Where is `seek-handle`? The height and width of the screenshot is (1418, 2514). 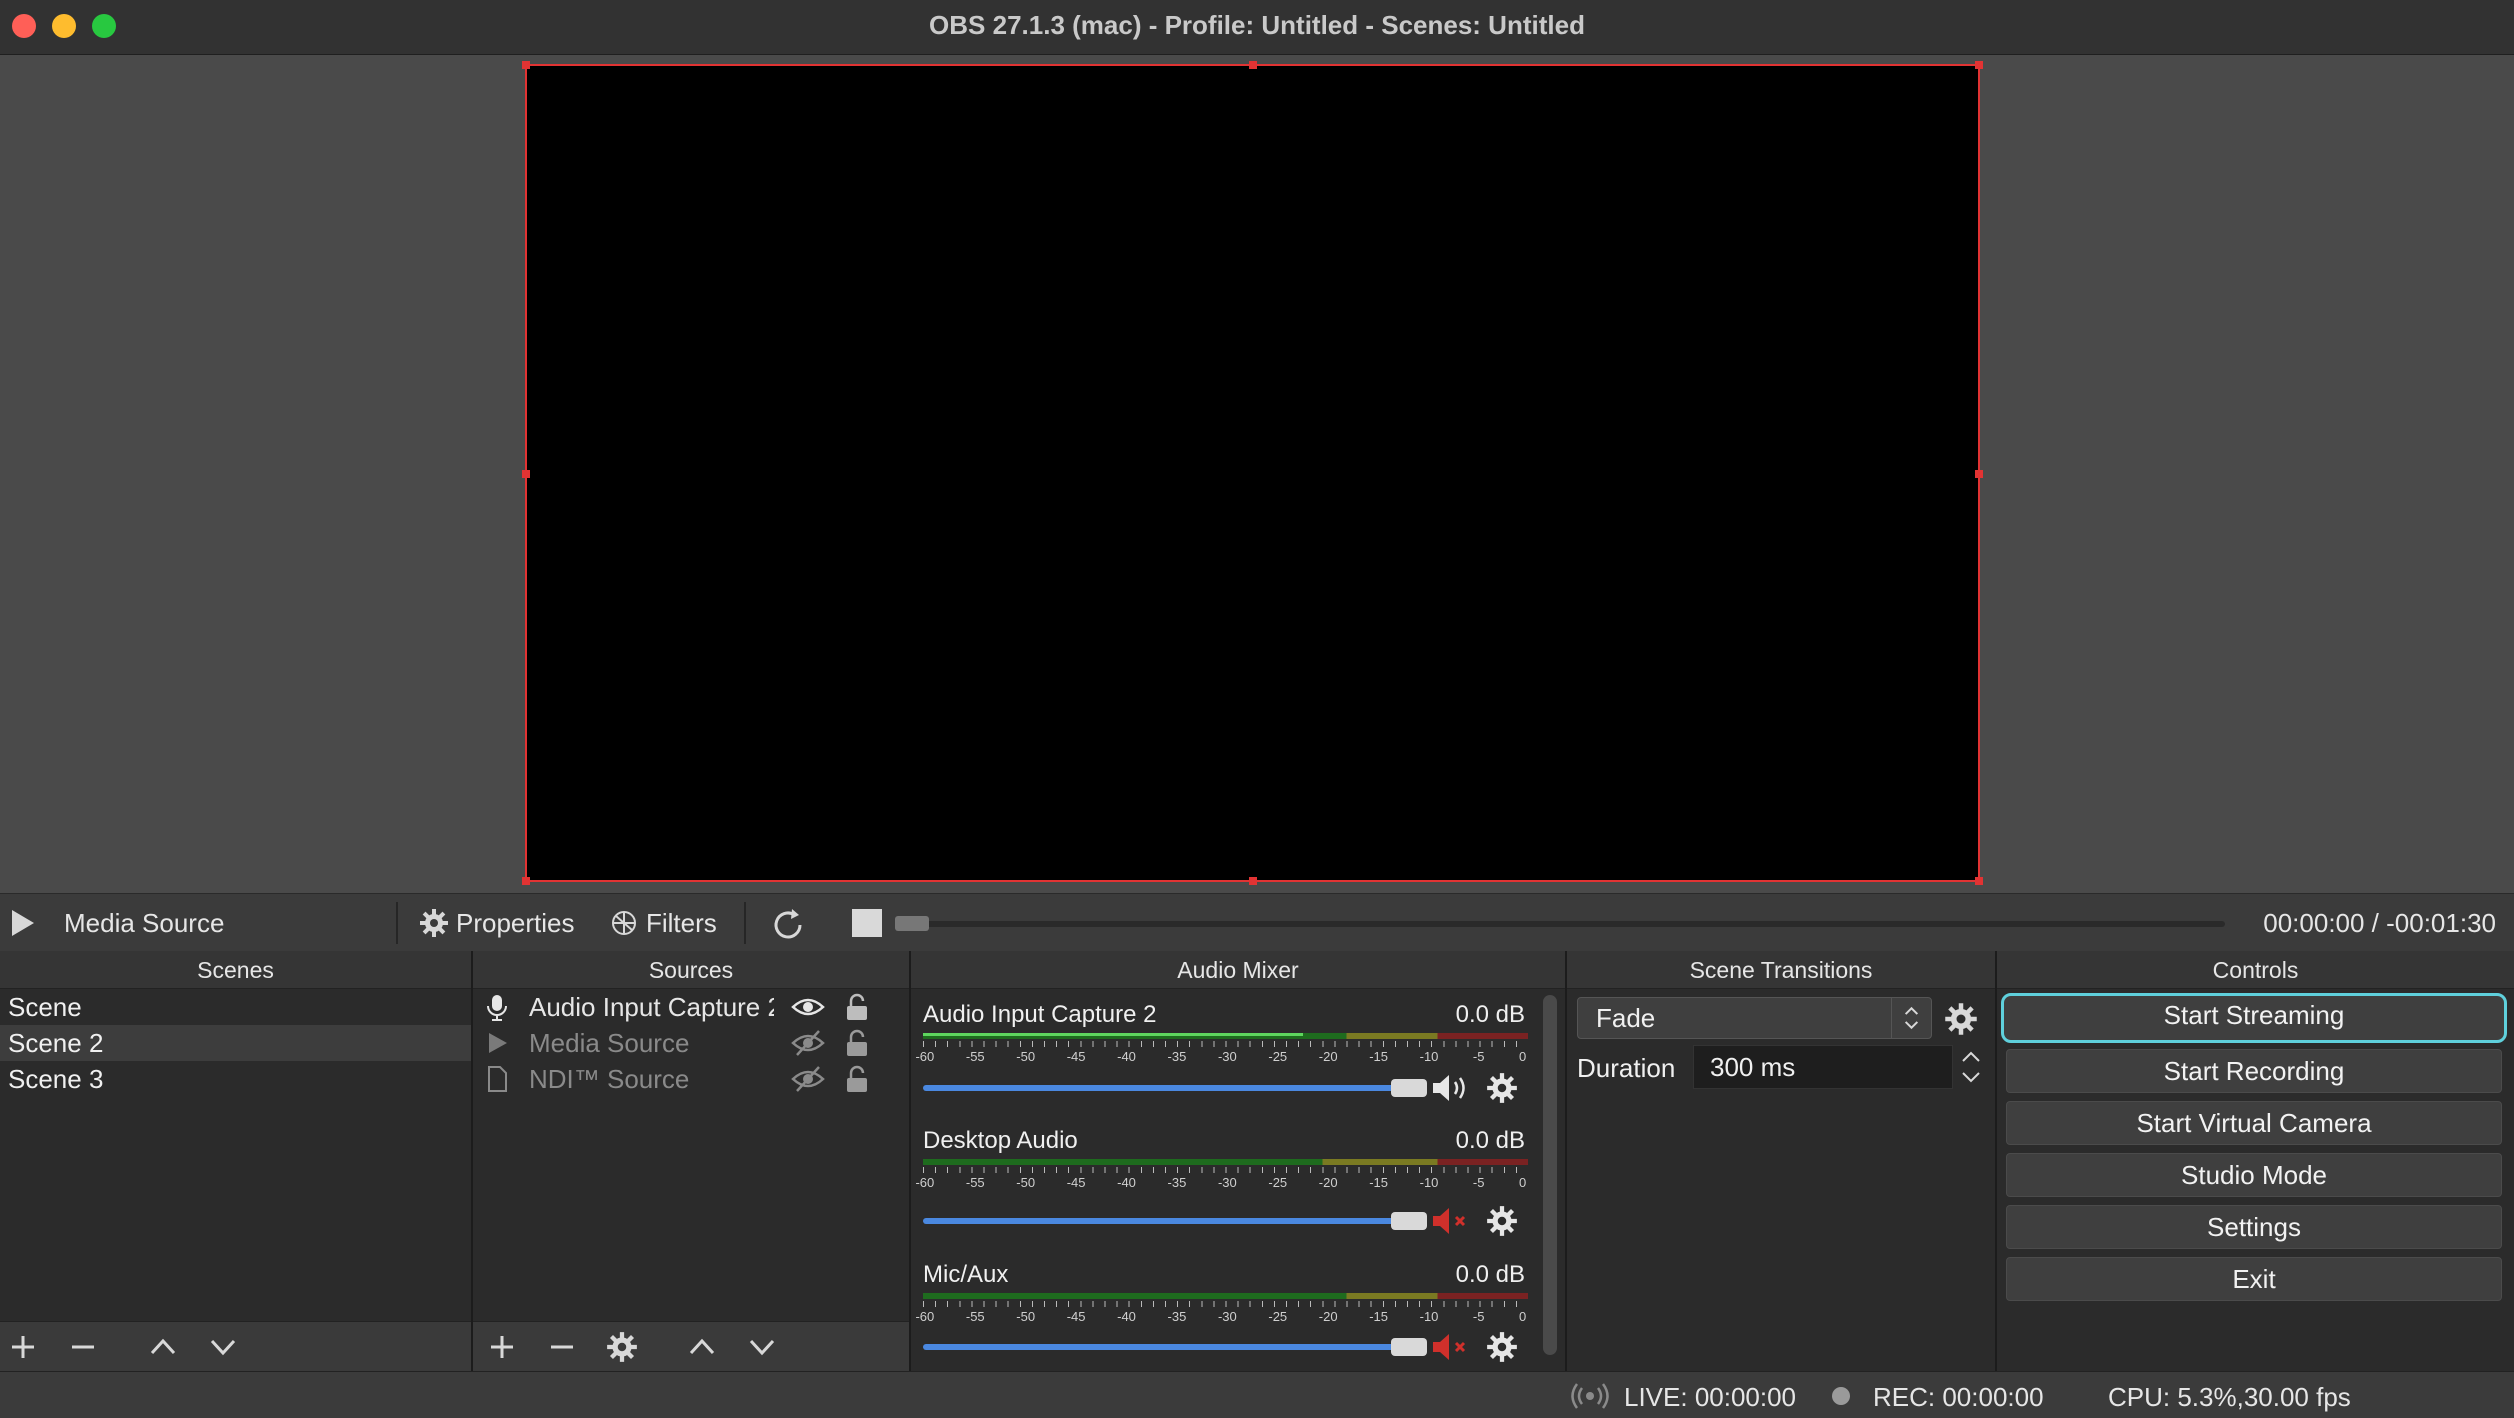 seek-handle is located at coordinates (912, 923).